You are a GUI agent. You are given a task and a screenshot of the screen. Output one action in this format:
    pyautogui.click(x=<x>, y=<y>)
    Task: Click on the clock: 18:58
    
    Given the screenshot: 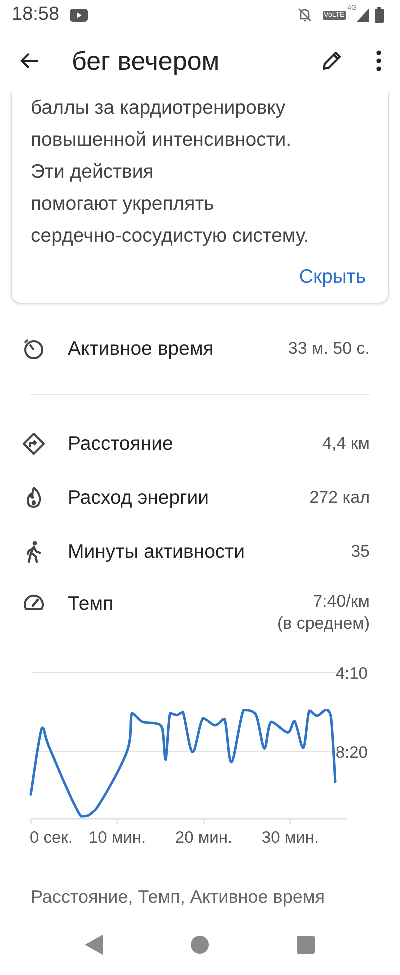 What is the action you would take?
    pyautogui.click(x=36, y=15)
    